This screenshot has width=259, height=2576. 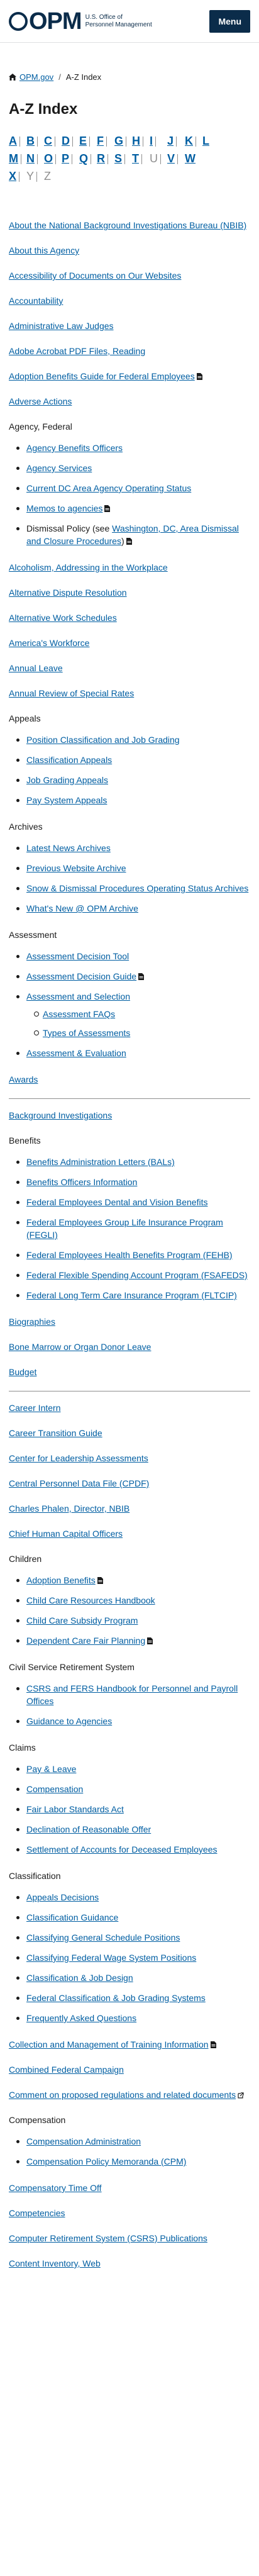 I want to click on alphabet-letter-g: G, so click(x=123, y=141).